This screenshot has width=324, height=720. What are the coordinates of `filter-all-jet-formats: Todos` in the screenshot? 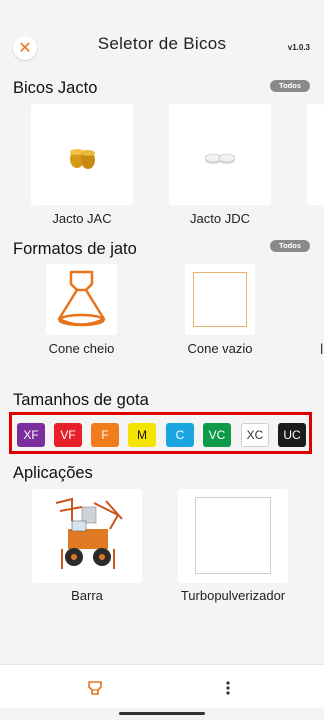 It's located at (290, 246).